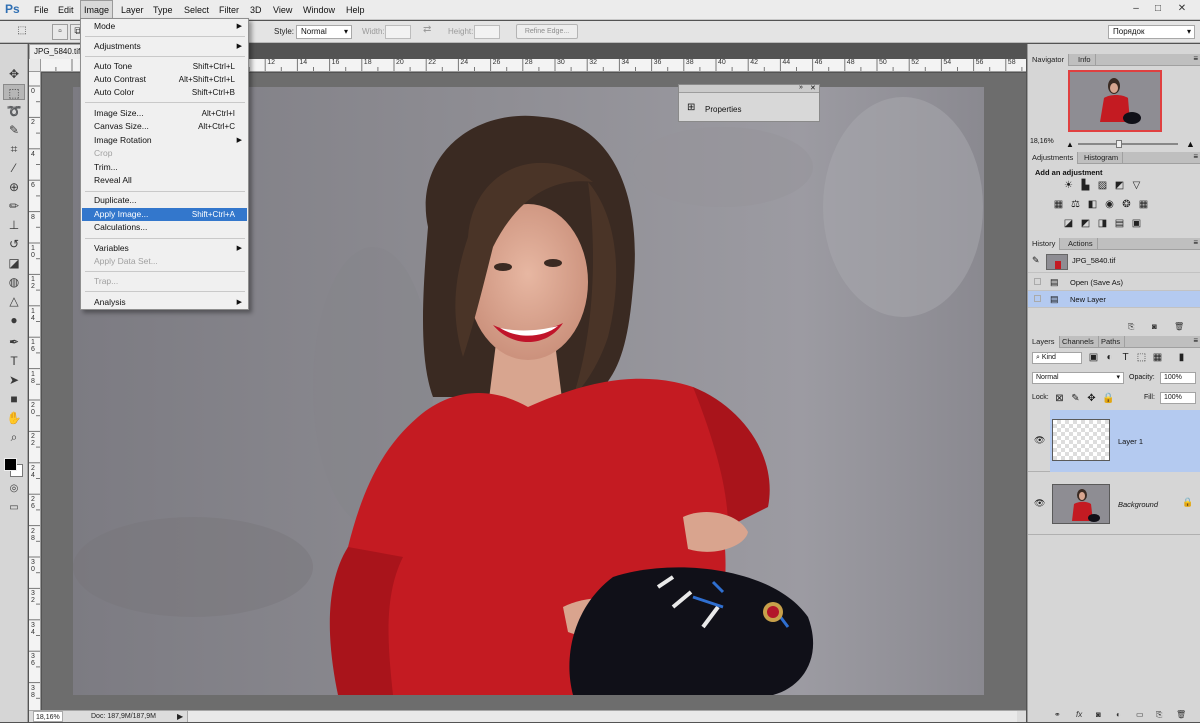  Describe the element at coordinates (1044, 342) in the screenshot. I see `tab-layers: Layers` at that location.